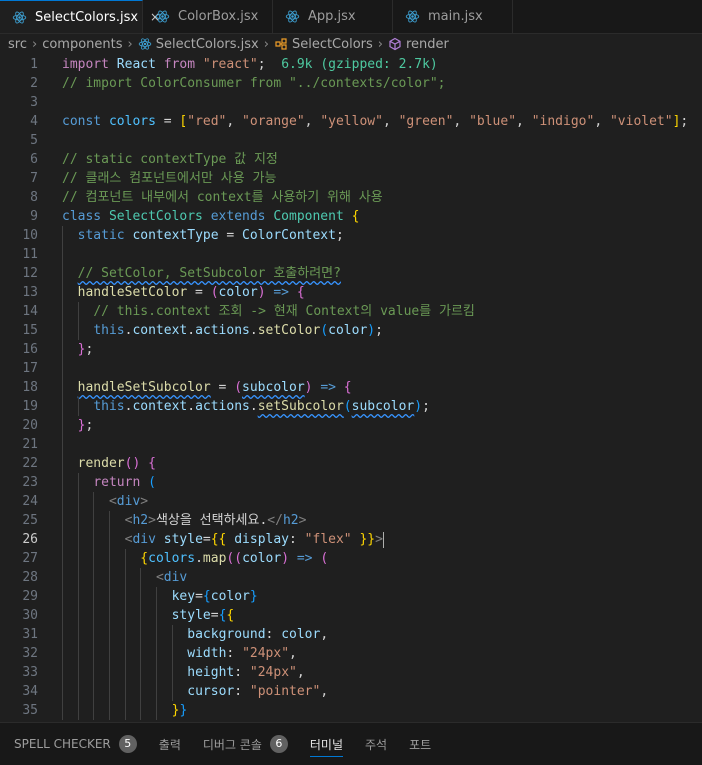 The height and width of the screenshot is (765, 702). Describe the element at coordinates (383, 406) in the screenshot. I see `code-token: subcolor` at that location.